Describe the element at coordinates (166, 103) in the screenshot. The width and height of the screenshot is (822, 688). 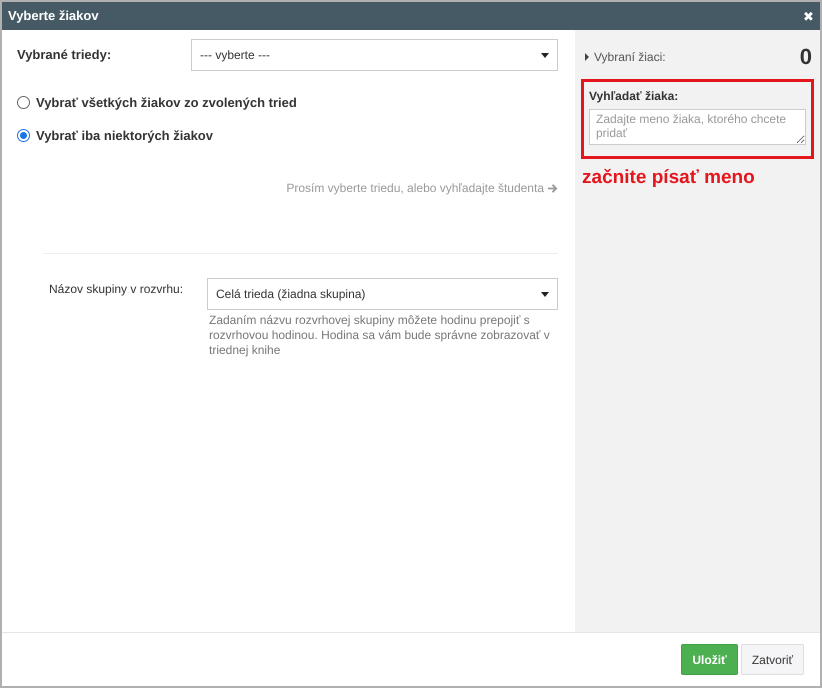
I see `radio-label: Vybrať všetkých žiakov zo zvolených tried` at that location.